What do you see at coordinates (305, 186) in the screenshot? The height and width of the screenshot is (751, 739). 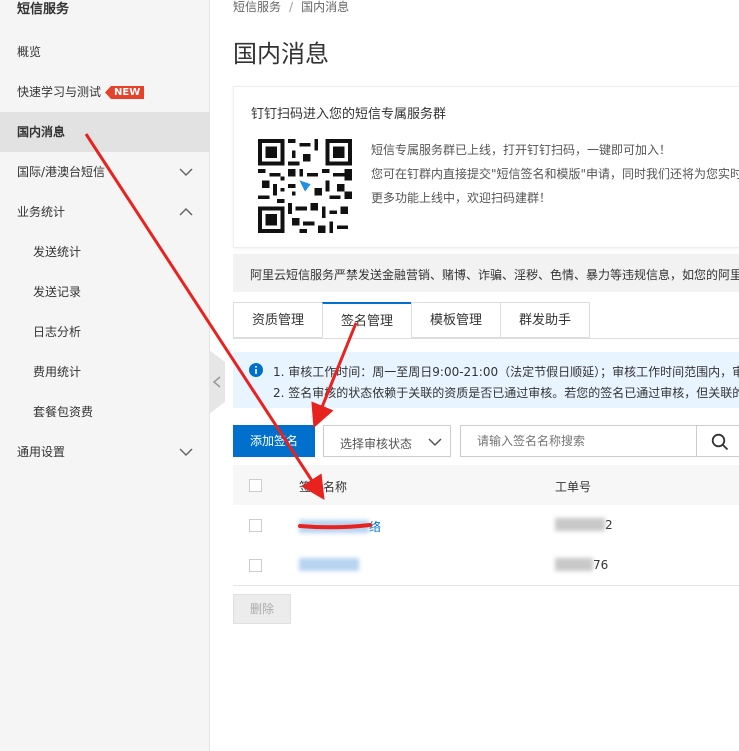 I see `qr-code-icon` at bounding box center [305, 186].